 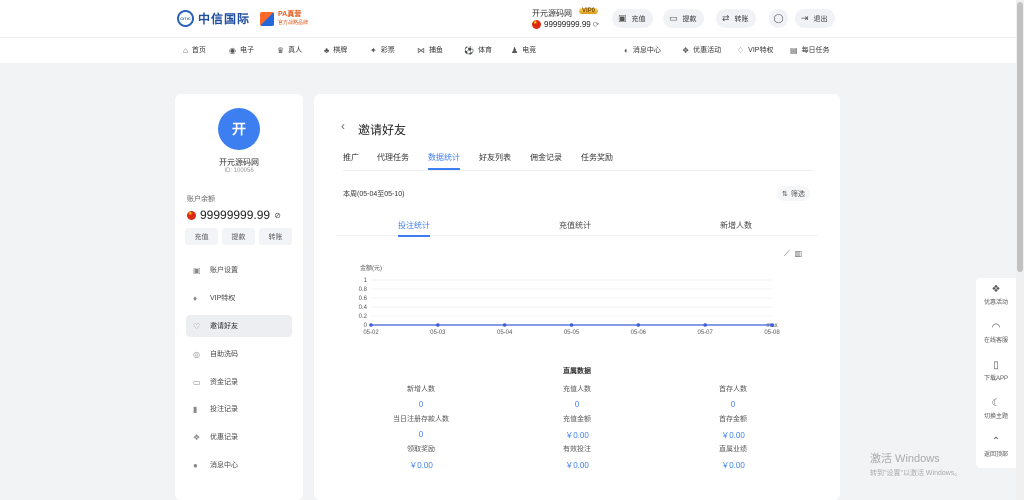 I want to click on sidebar-username: 开元源码网, so click(x=239, y=162).